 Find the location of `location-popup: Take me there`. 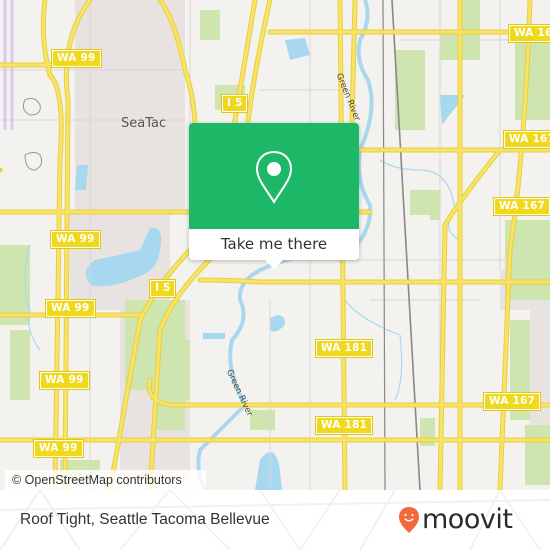

location-popup: Take me there is located at coordinates (274, 196).